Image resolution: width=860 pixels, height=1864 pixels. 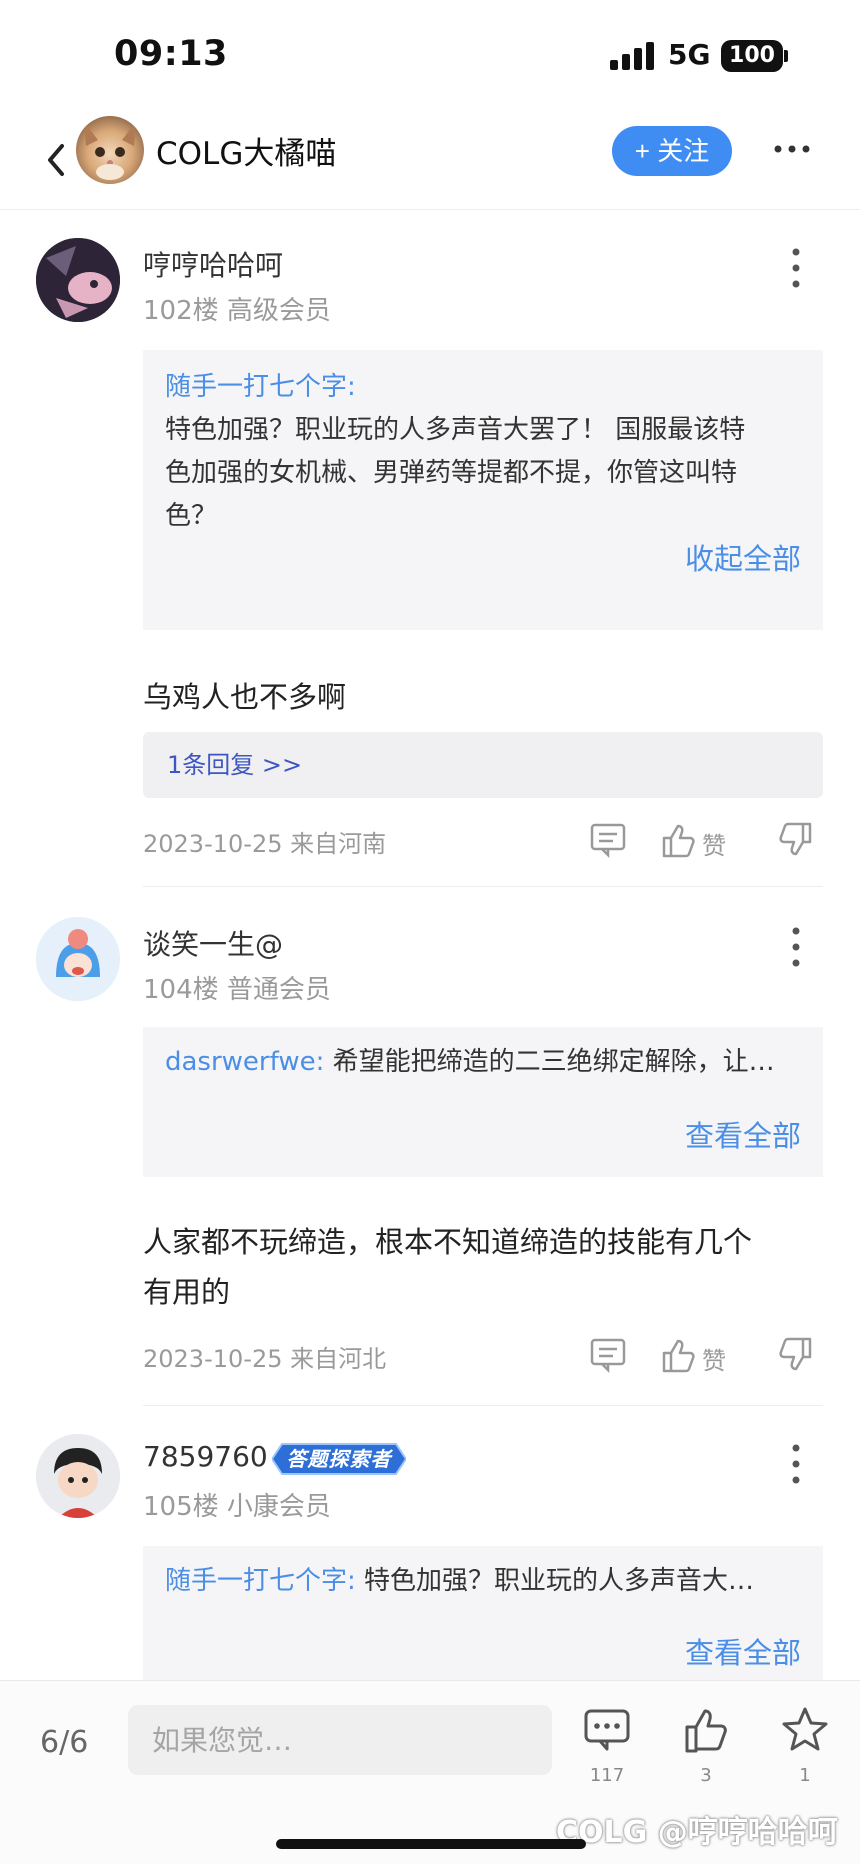 What do you see at coordinates (245, 697) in the screenshot?
I see `comment-text: 乌鸡人也不多啊` at bounding box center [245, 697].